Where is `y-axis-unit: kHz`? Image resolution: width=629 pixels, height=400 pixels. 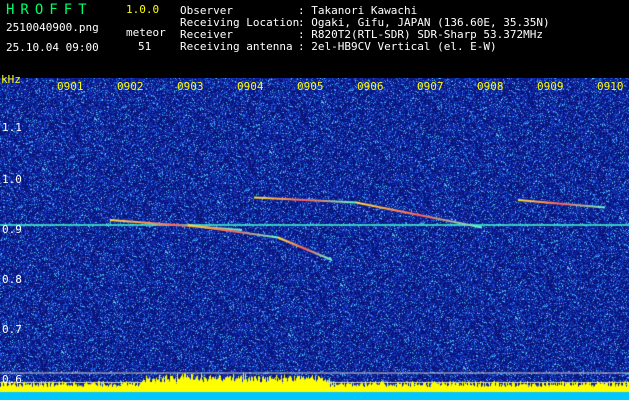 y-axis-unit: kHz is located at coordinates (11, 79).